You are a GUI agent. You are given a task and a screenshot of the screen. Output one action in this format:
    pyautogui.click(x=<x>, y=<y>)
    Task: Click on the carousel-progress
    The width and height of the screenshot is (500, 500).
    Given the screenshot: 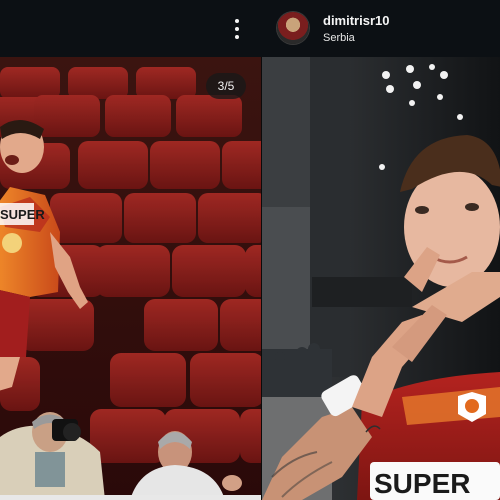 What is the action you would take?
    pyautogui.click(x=130, y=497)
    